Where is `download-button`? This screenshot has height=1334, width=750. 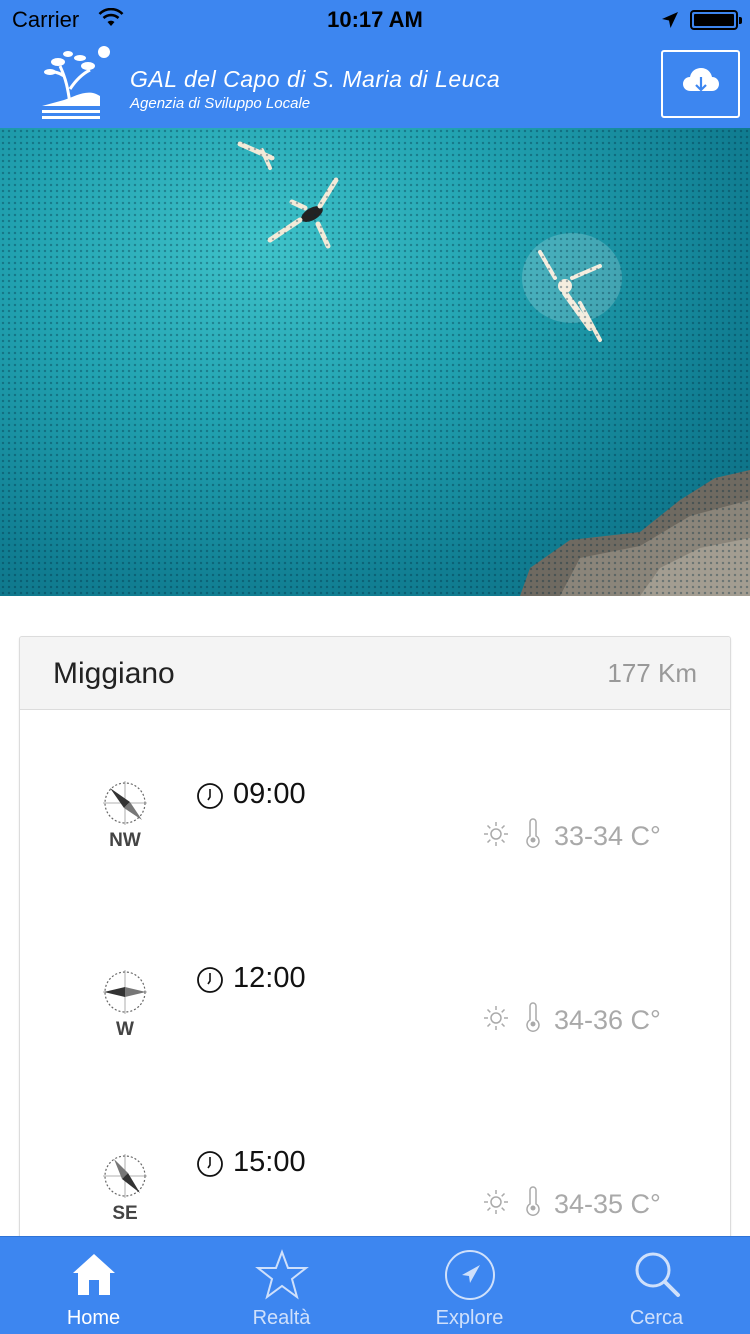 download-button is located at coordinates (700, 84).